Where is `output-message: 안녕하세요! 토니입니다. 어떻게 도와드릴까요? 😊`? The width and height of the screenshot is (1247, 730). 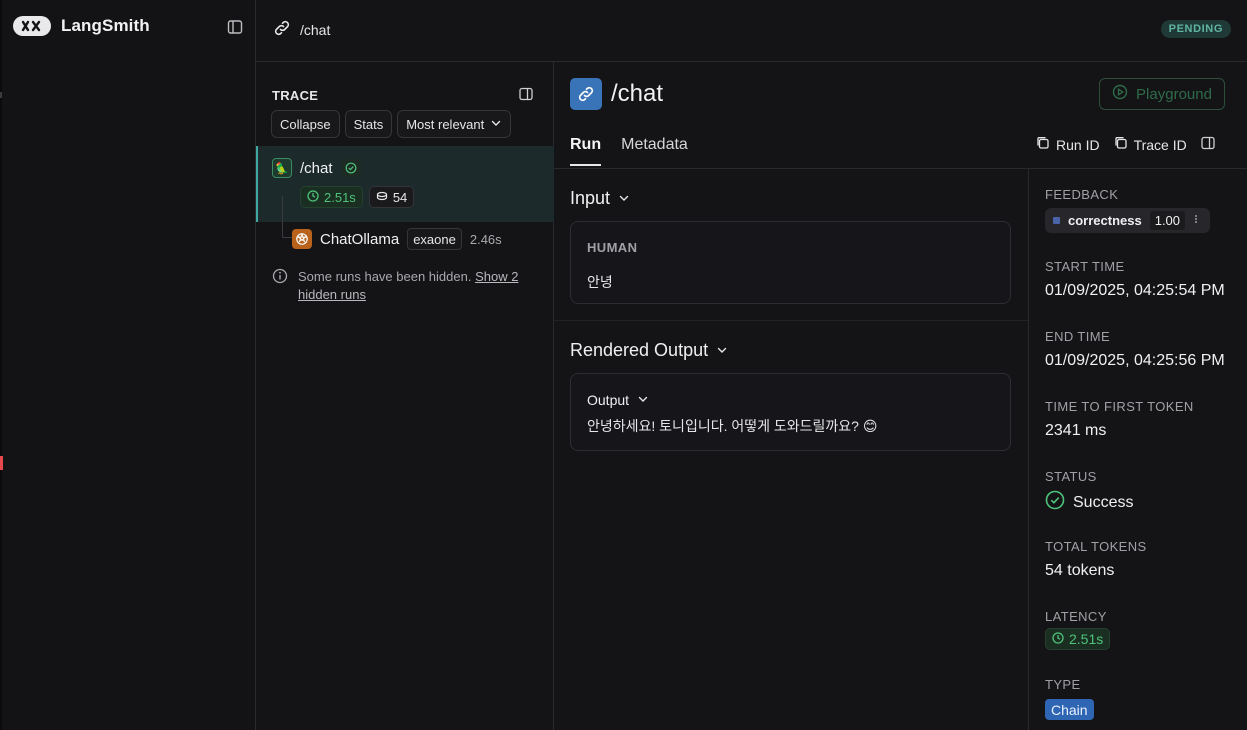 output-message: 안녕하세요! 토니입니다. 어떻게 도와드릴까요? 😊 is located at coordinates (732, 426).